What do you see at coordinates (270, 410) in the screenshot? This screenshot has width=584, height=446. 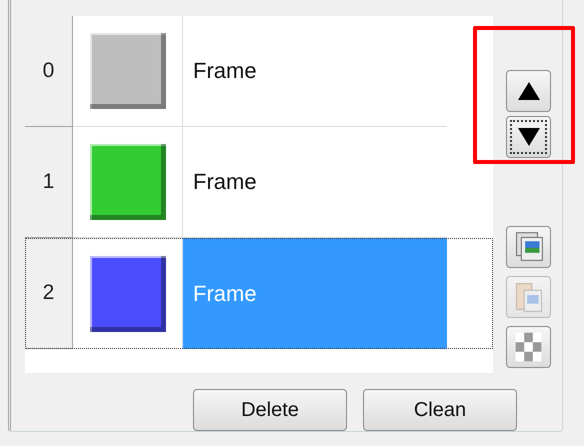 I see `action-button: Delete` at bounding box center [270, 410].